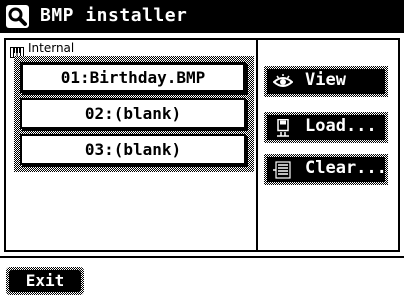  I want to click on exit-button-label: Exit, so click(45, 281).